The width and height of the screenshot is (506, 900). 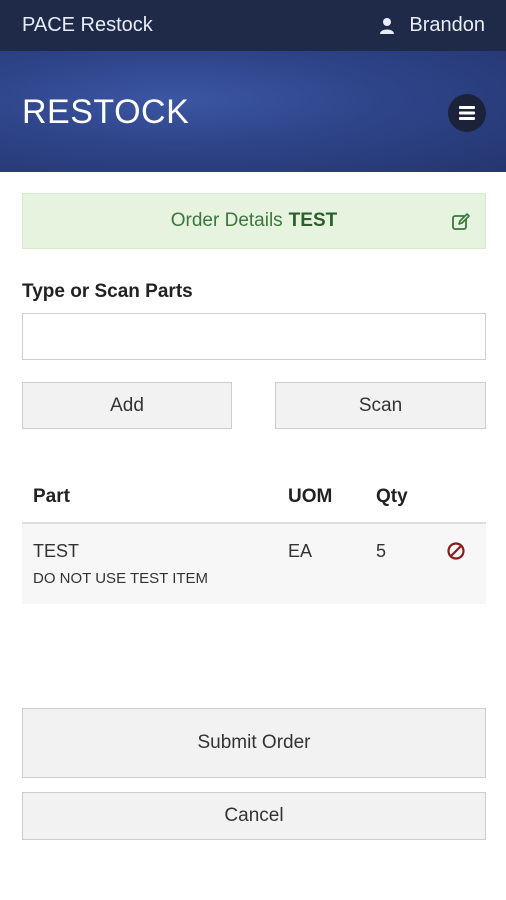 I want to click on page-title: RESTOCK, so click(x=106, y=112).